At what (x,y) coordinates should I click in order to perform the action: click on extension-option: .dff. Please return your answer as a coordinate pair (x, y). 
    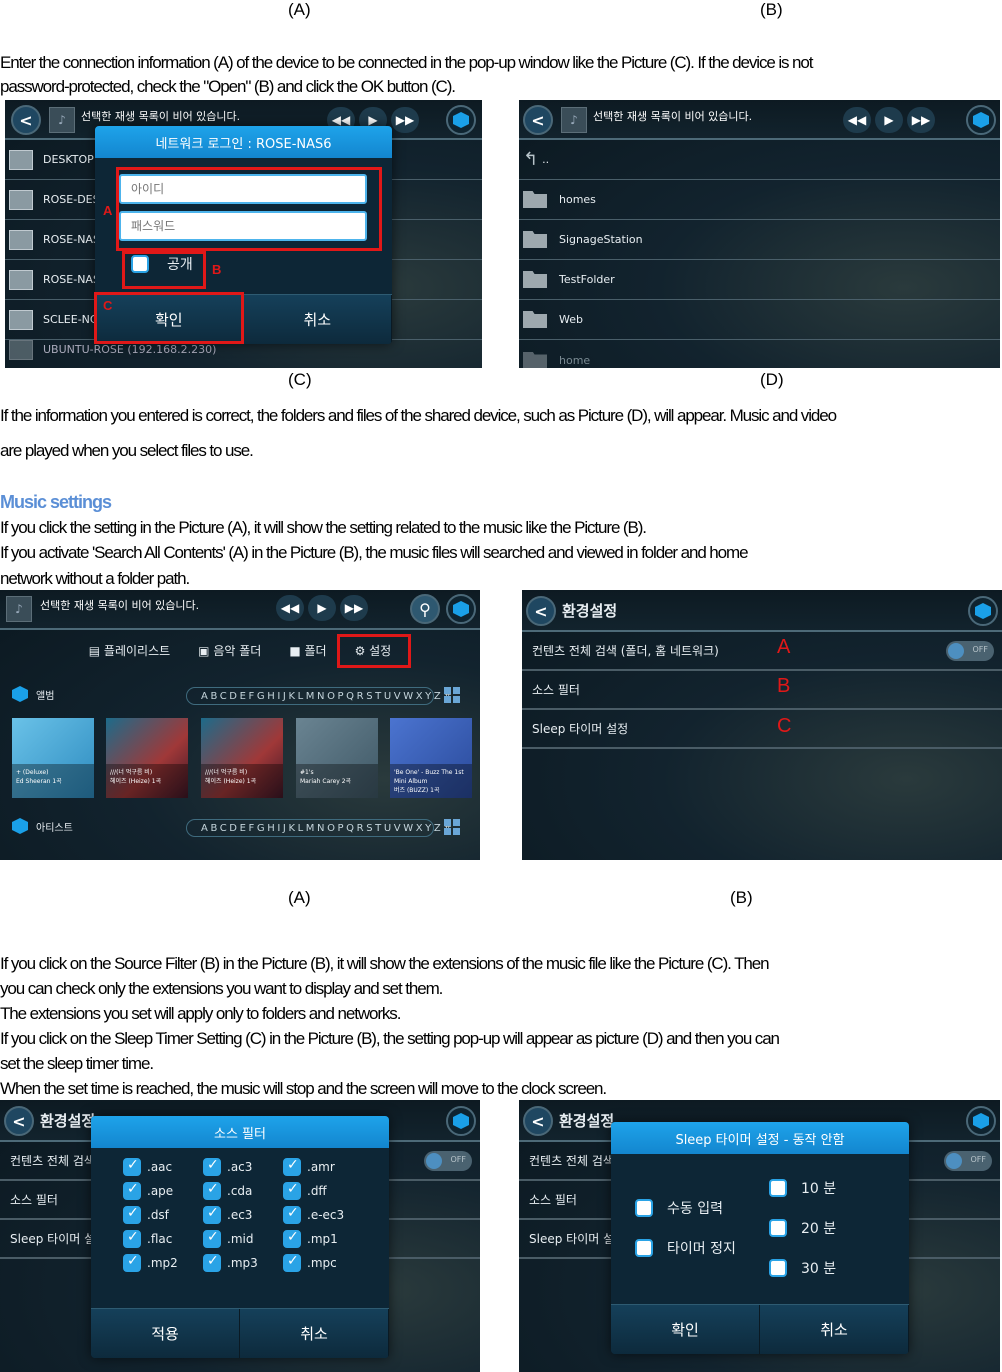
    Looking at the image, I should click on (323, 1190).